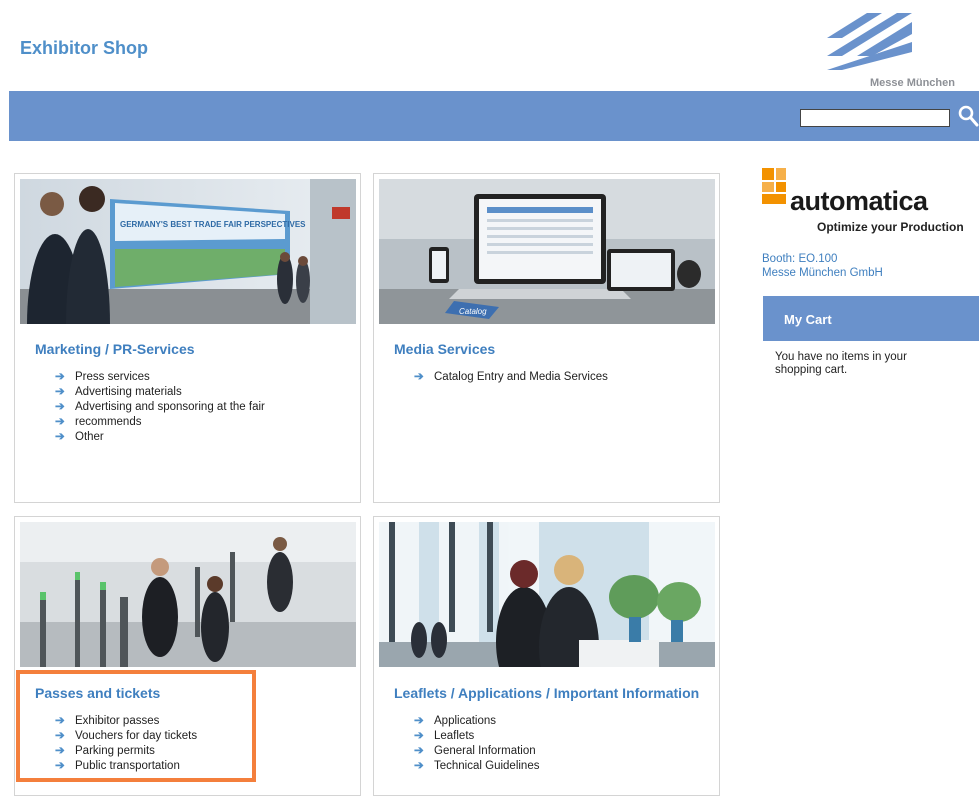 Image resolution: width=979 pixels, height=796 pixels. What do you see at coordinates (476, 766) in the screenshot?
I see `list-item: ➔ Technical Guidelines` at bounding box center [476, 766].